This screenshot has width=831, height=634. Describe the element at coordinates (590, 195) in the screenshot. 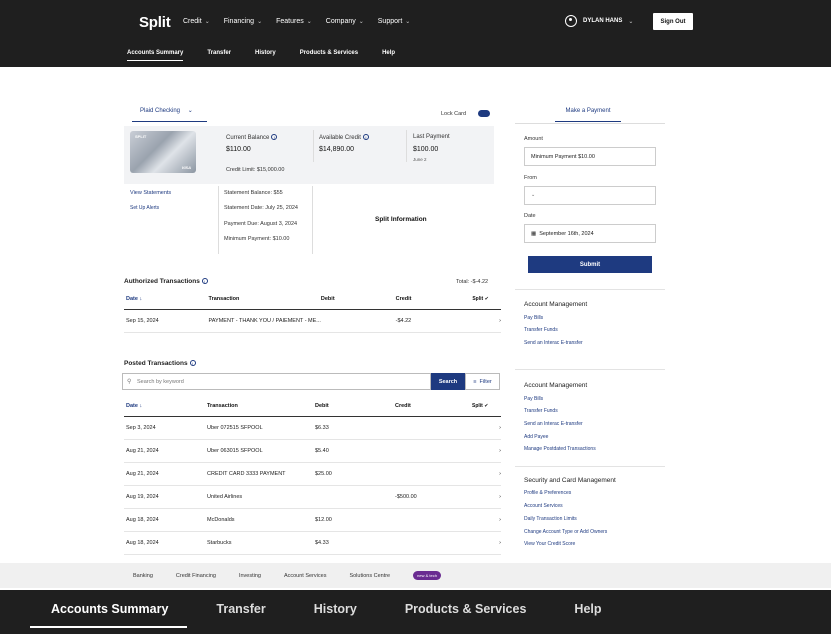

I see `from-select: ⌄` at that location.